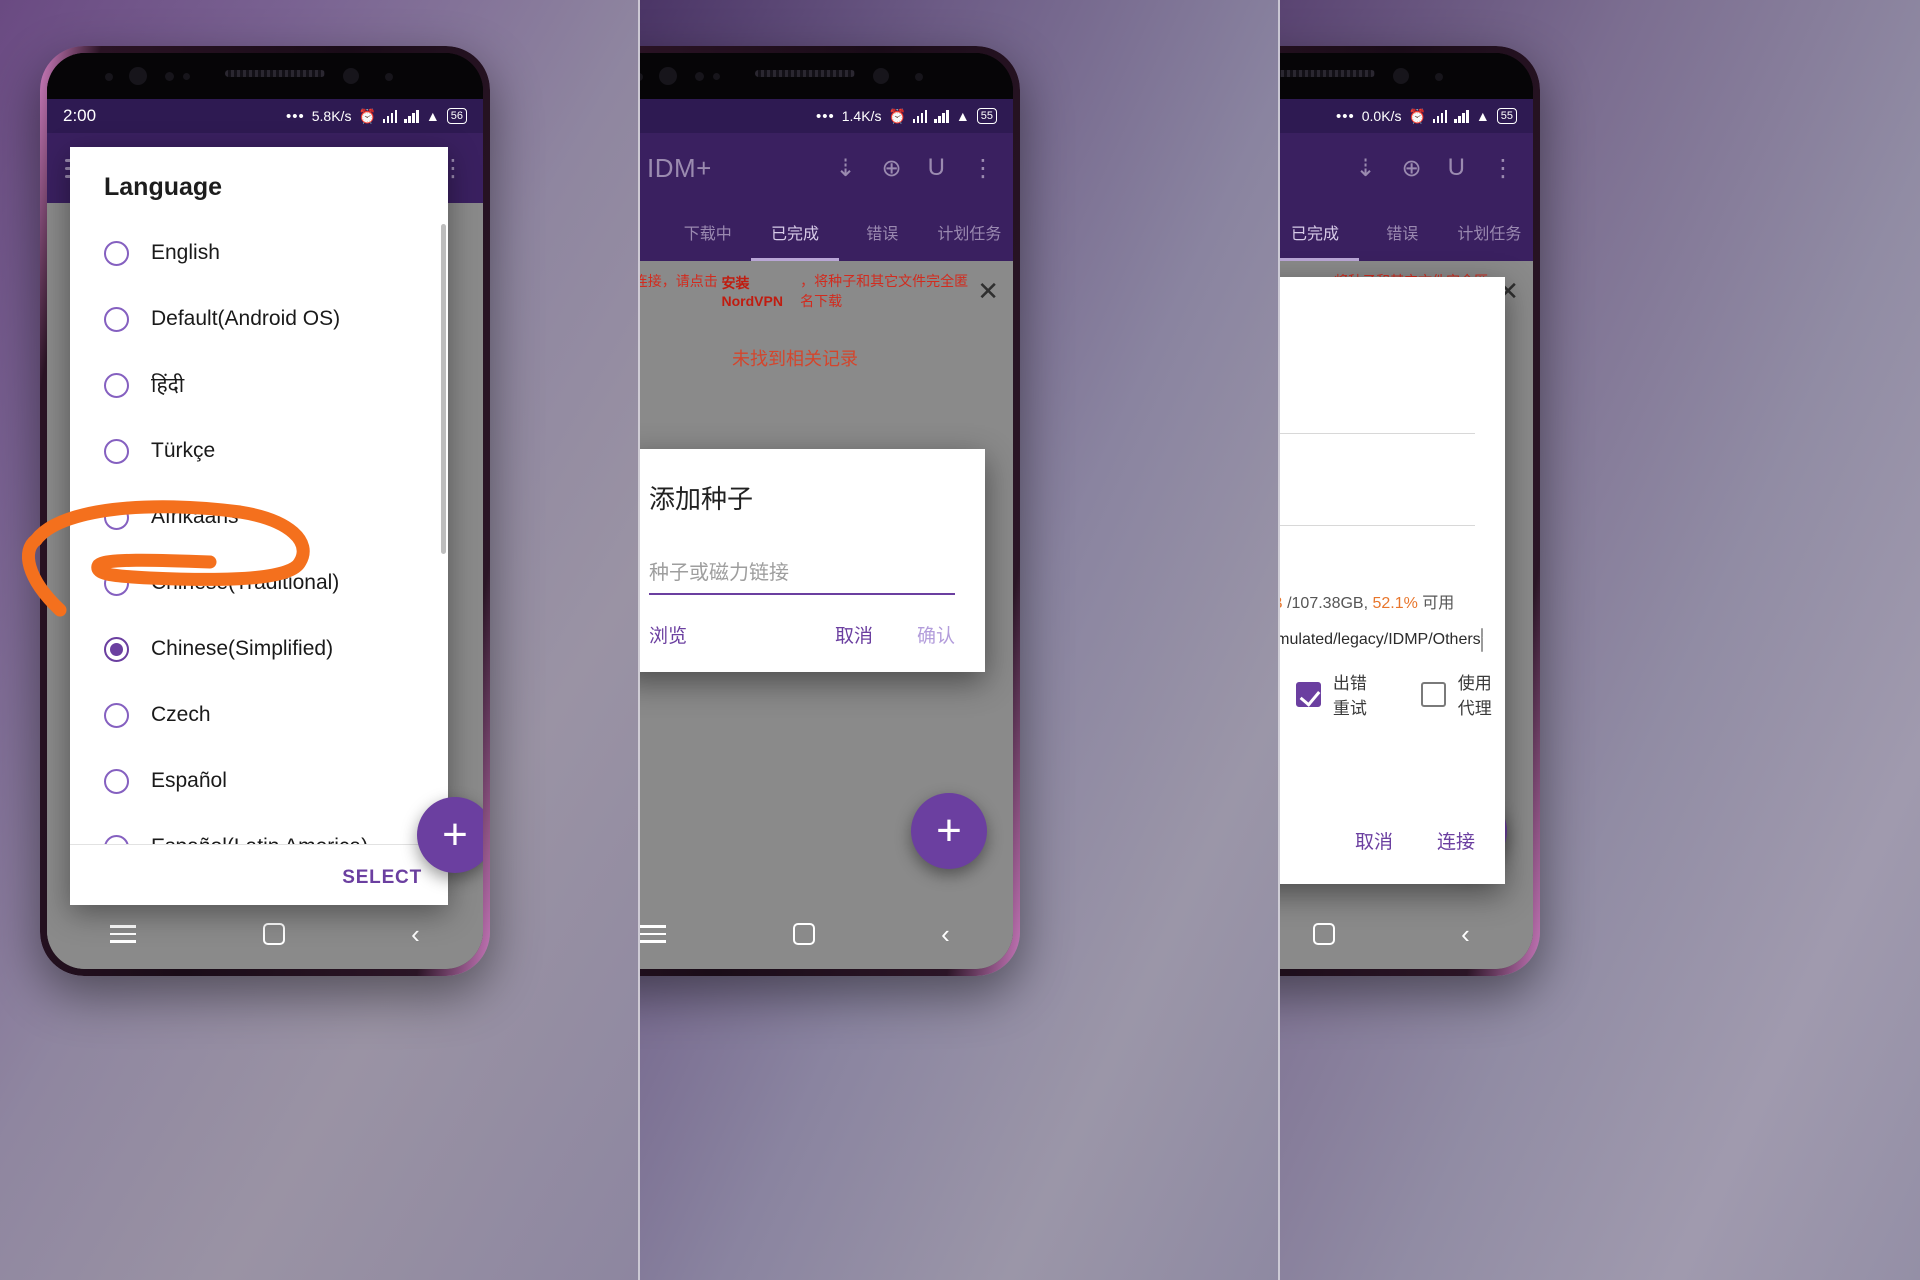 This screenshot has height=1280, width=1920. What do you see at coordinates (265, 76) in the screenshot?
I see `phone1-notch` at bounding box center [265, 76].